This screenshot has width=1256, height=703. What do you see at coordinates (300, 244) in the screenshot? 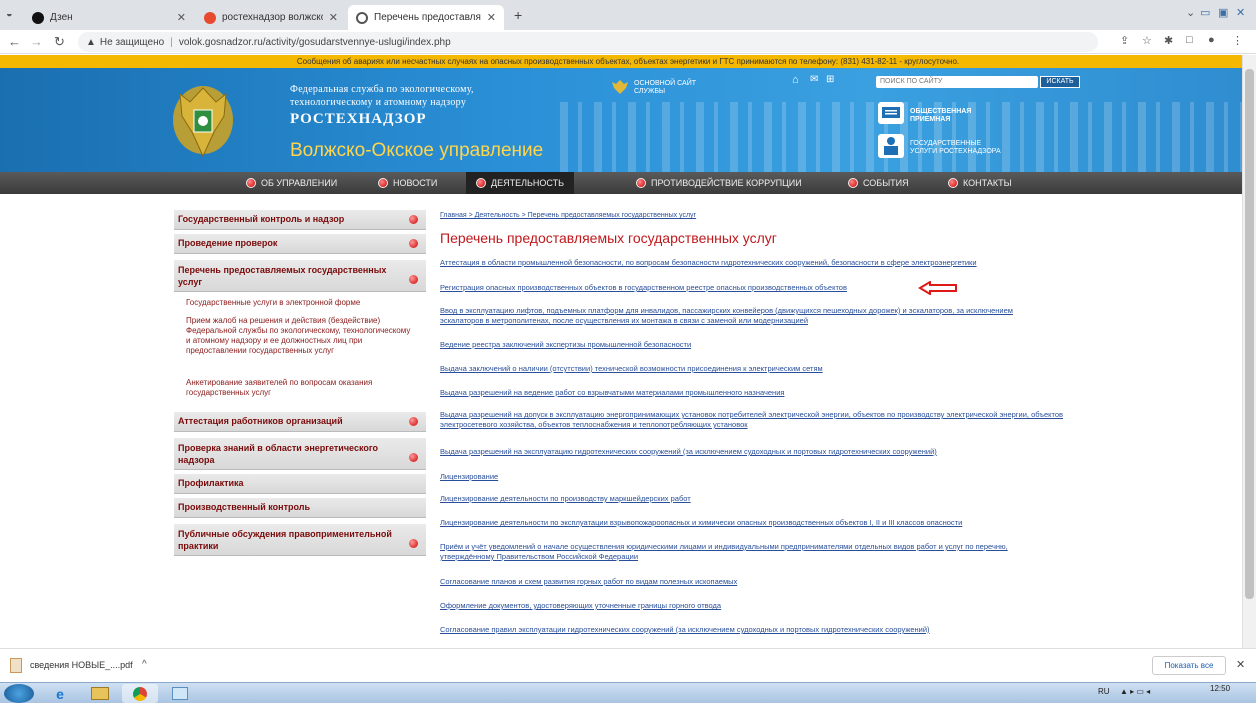
I see `sidebar-item-inspections: Проведение проверок` at bounding box center [300, 244].